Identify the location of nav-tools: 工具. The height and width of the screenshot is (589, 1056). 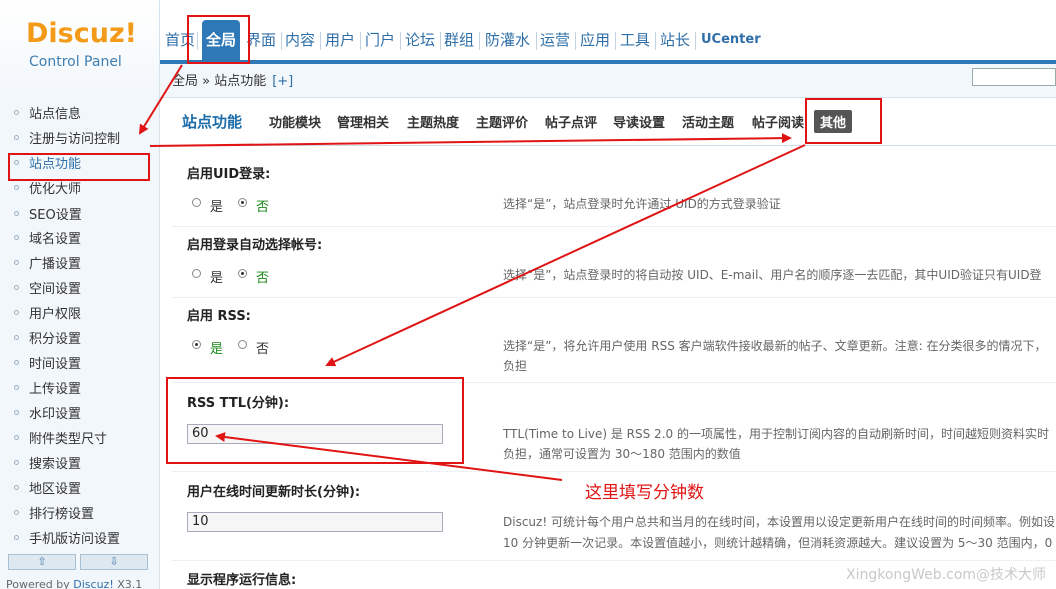
(635, 40).